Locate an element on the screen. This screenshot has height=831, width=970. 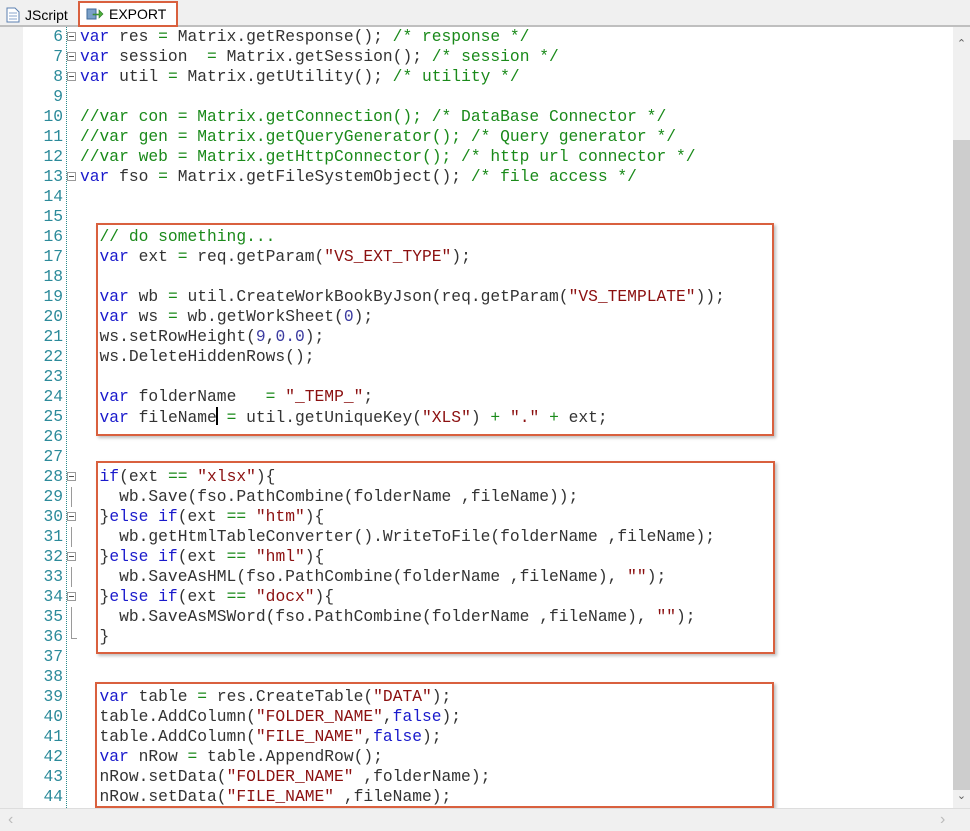
line-number: 25 is located at coordinates (53, 416).